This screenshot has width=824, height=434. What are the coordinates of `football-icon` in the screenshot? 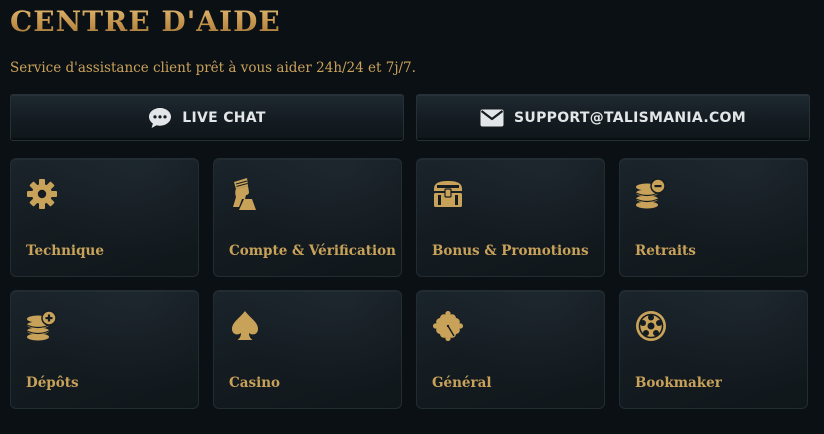 It's located at (651, 326).